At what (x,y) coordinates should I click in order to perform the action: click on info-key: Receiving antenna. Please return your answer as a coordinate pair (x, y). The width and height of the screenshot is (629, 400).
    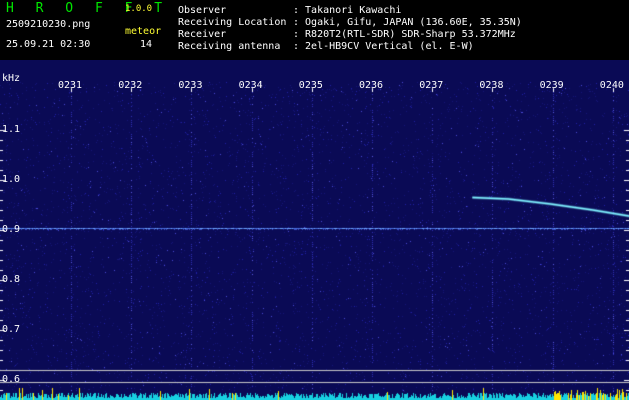
    Looking at the image, I should click on (229, 46).